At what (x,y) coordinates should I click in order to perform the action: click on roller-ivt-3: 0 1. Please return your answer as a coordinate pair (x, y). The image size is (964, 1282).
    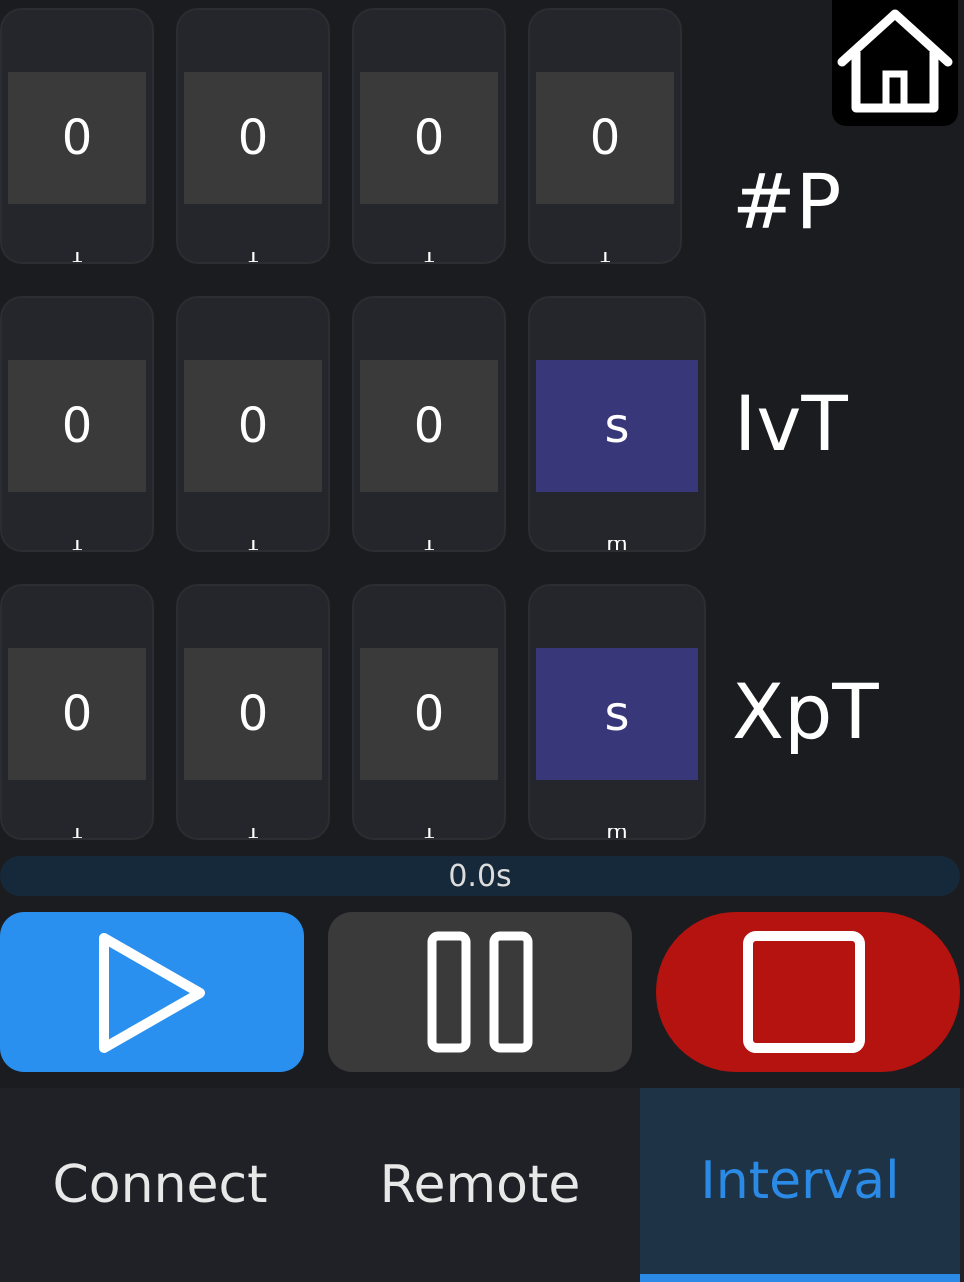
    Looking at the image, I should click on (429, 424).